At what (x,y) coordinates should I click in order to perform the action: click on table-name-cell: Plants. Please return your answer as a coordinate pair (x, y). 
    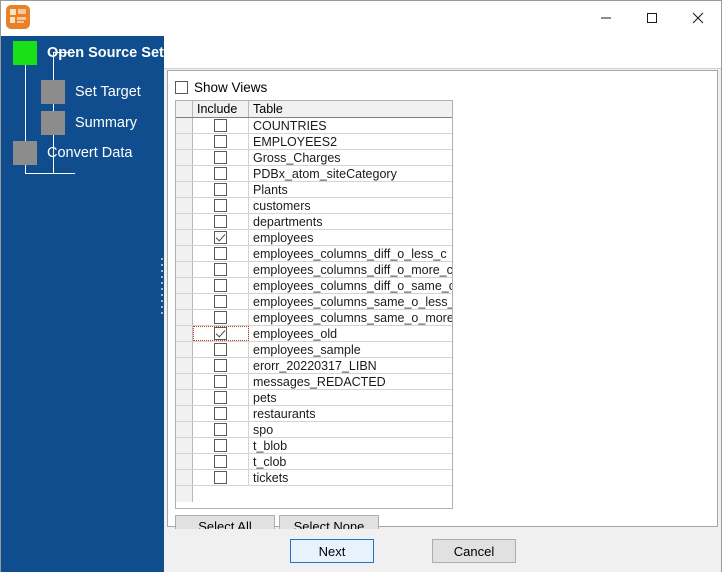
    Looking at the image, I should click on (350, 189).